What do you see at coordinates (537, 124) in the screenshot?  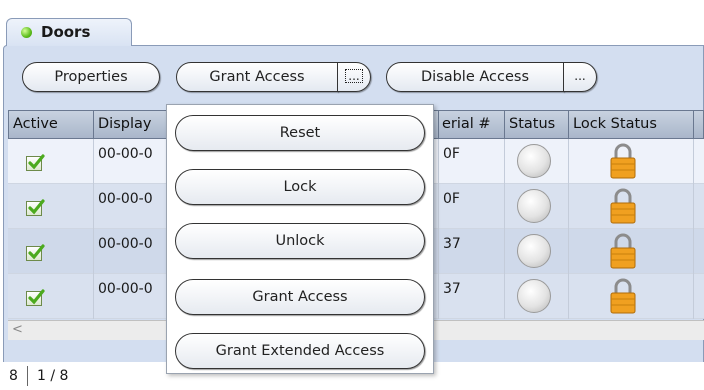 I see `column-header-status: Status` at bounding box center [537, 124].